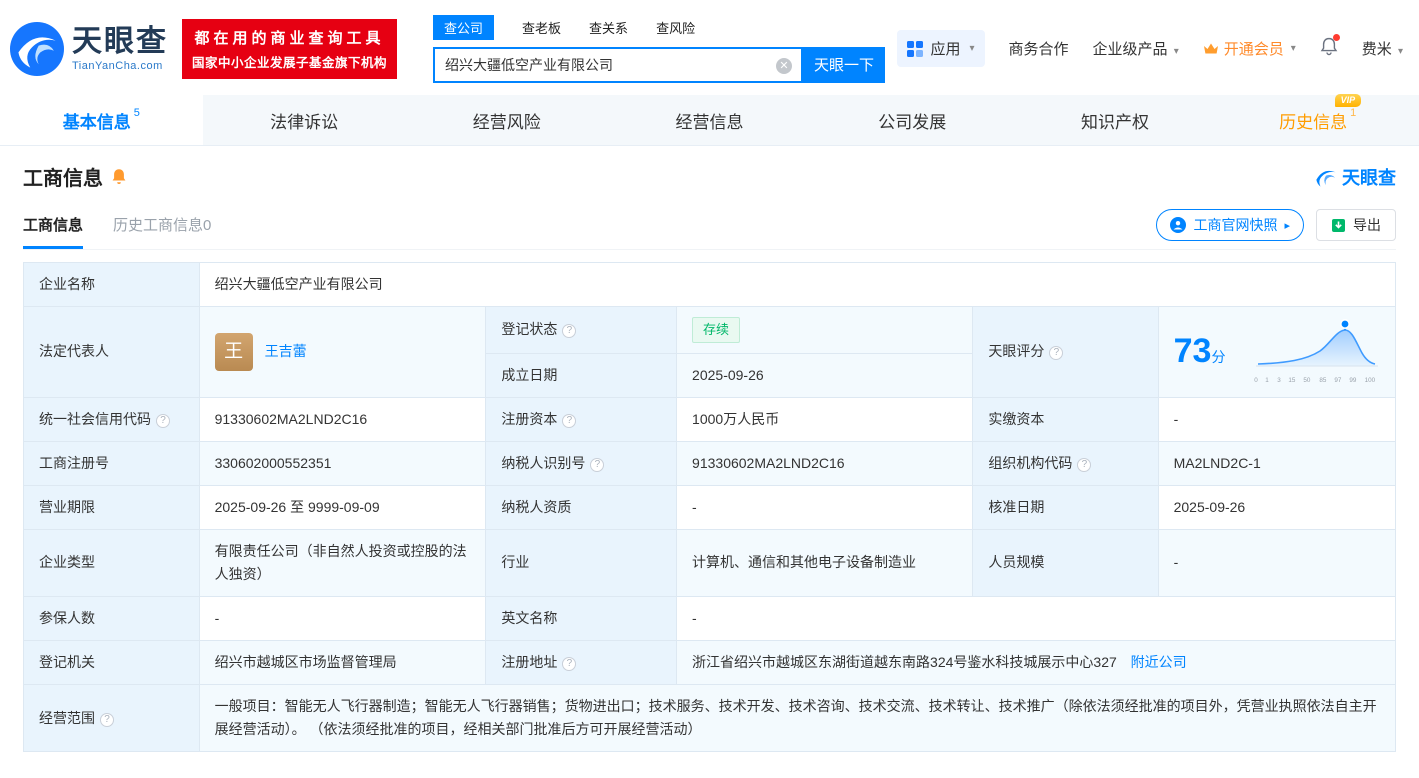 The image size is (1419, 778). I want to click on insured-count-value: -, so click(342, 619).